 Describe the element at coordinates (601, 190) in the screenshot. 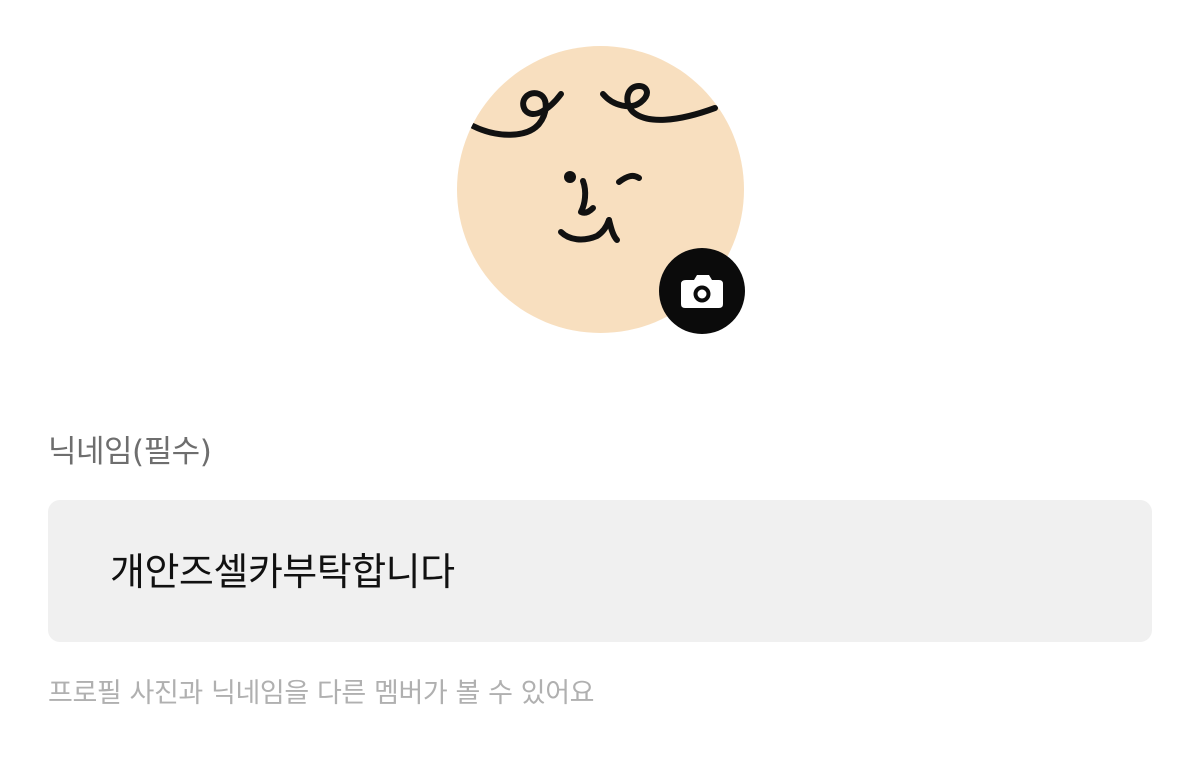

I see `profile-photo-section` at that location.